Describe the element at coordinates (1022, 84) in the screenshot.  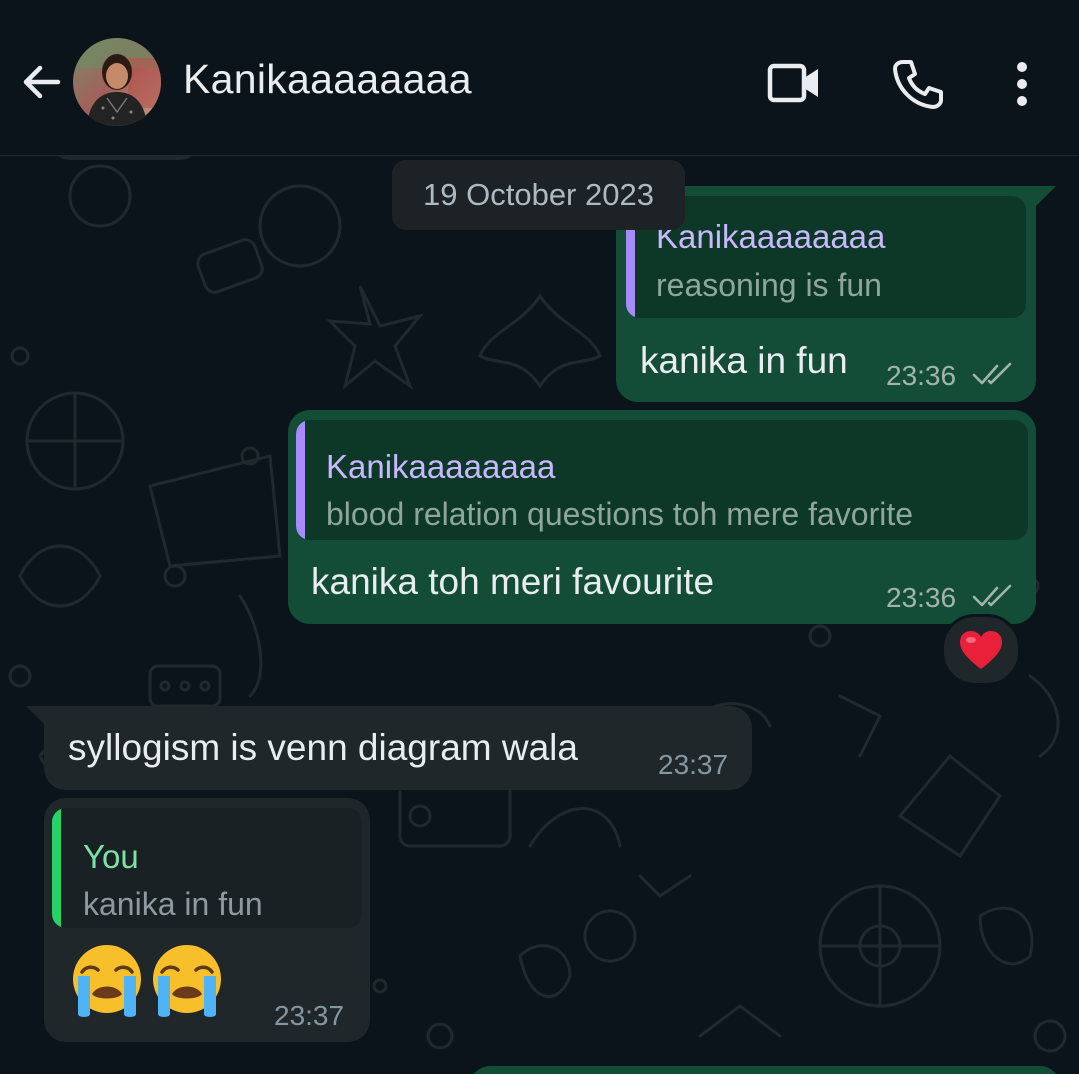
I see `more-vert-icon` at that location.